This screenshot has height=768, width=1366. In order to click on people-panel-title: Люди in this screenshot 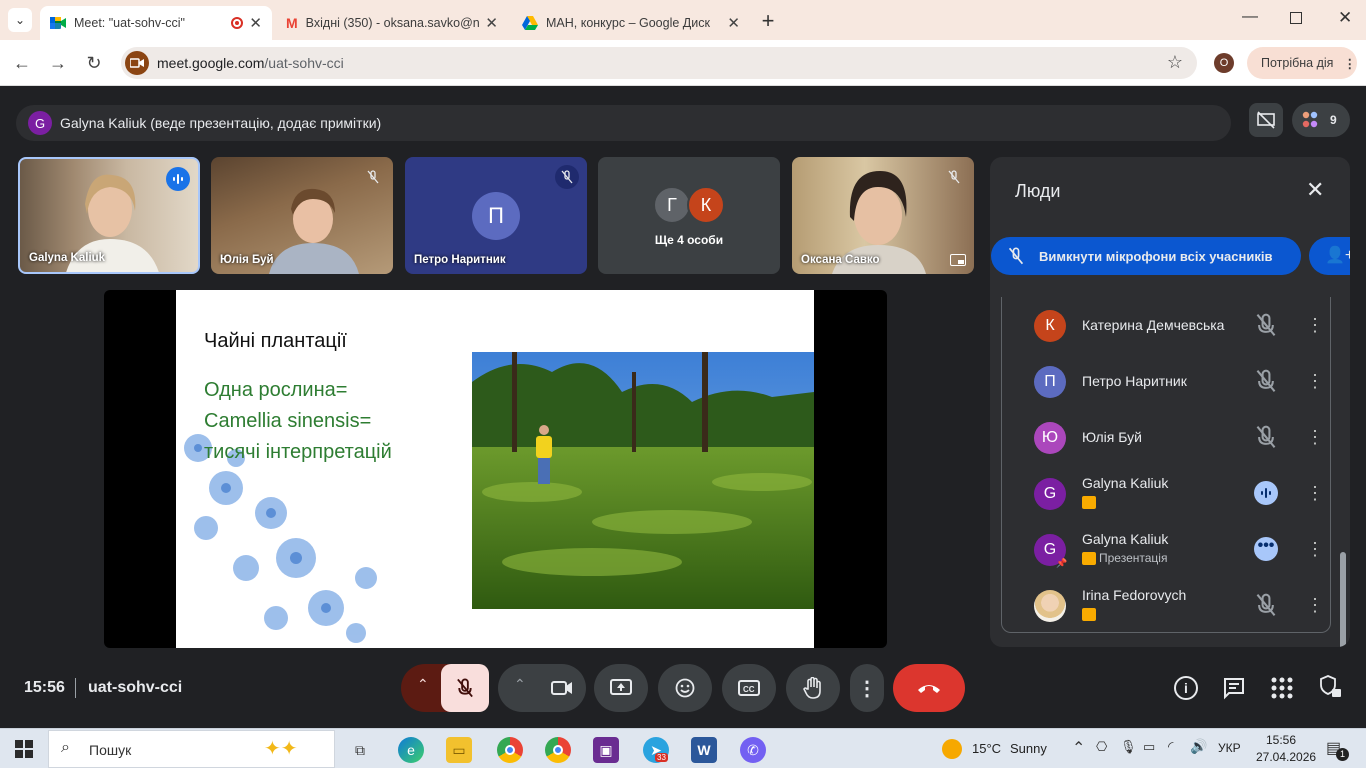, I will do `click(1038, 191)`.